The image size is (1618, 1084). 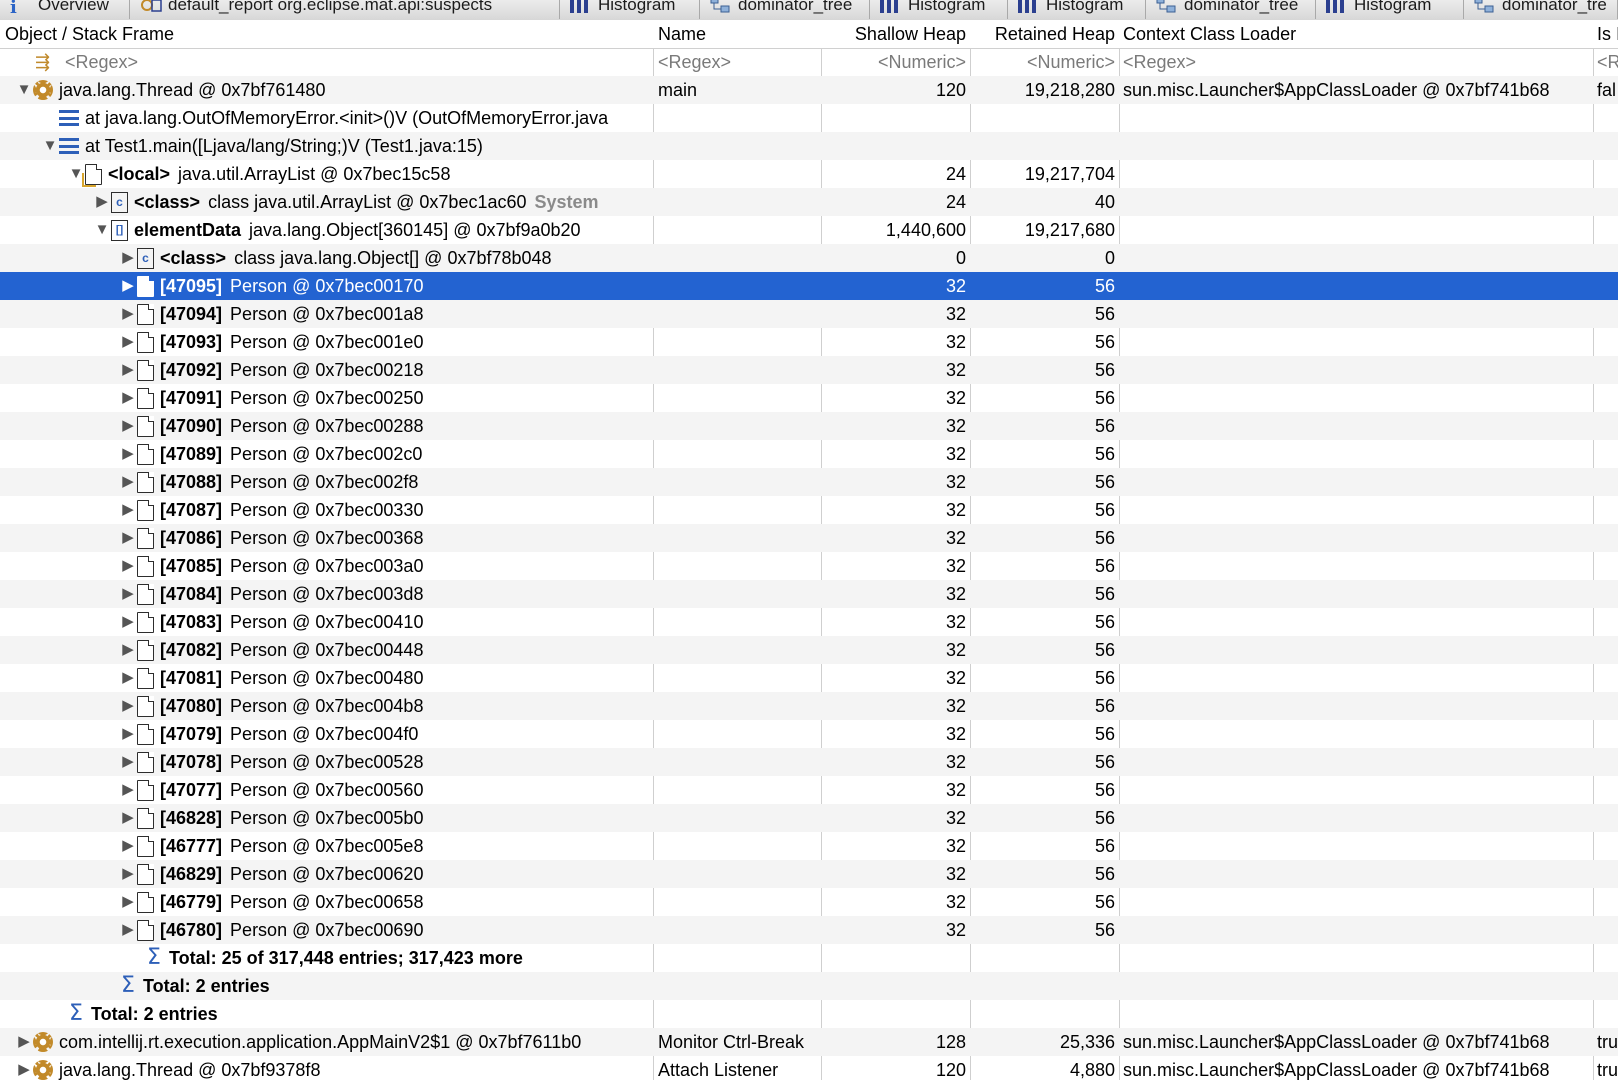 What do you see at coordinates (327, 566) in the screenshot?
I see `object-label: Person @ 0x7bec003a0` at bounding box center [327, 566].